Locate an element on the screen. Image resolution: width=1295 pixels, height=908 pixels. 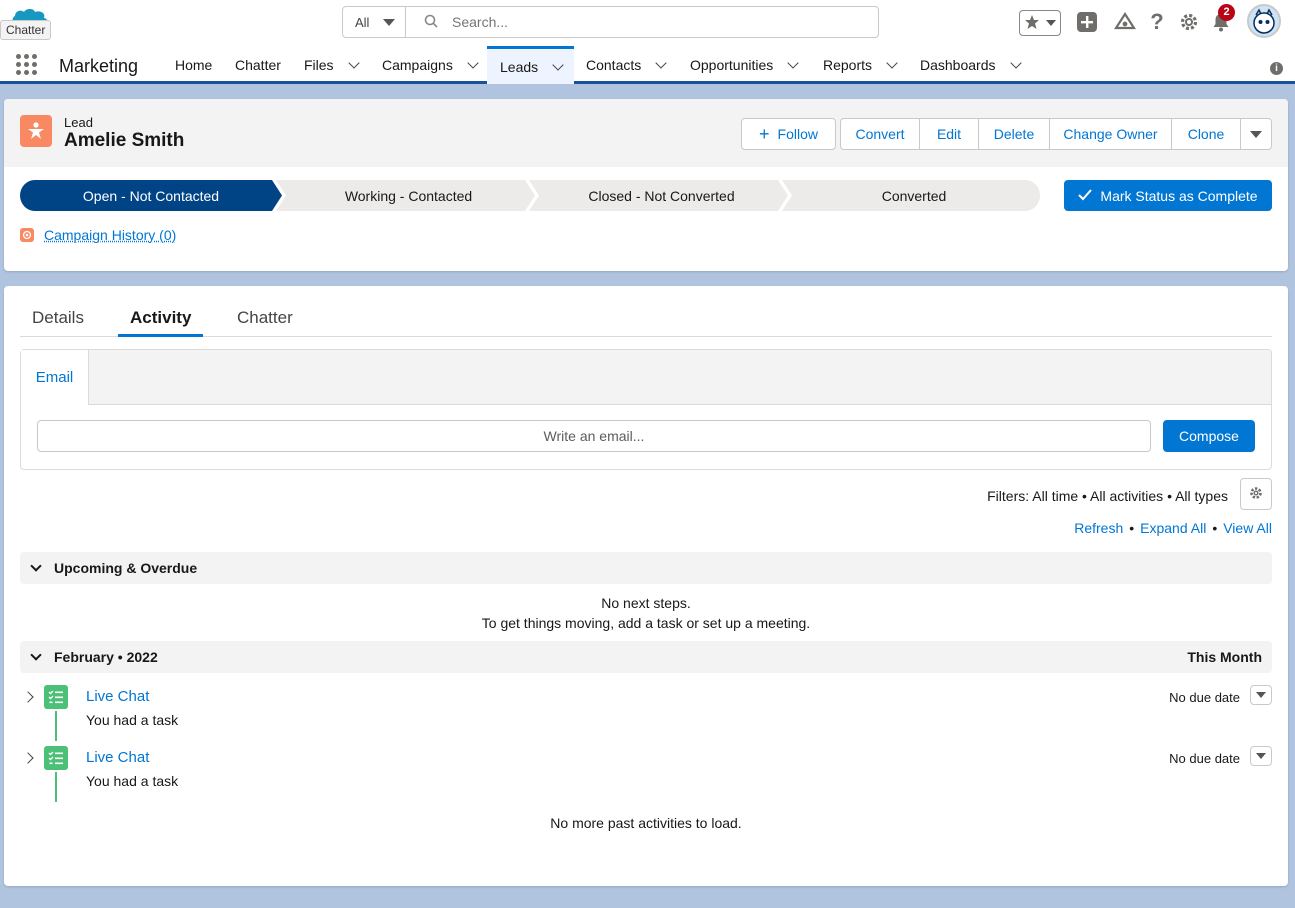
follow-button-label: Follow is located at coordinates (797, 134).